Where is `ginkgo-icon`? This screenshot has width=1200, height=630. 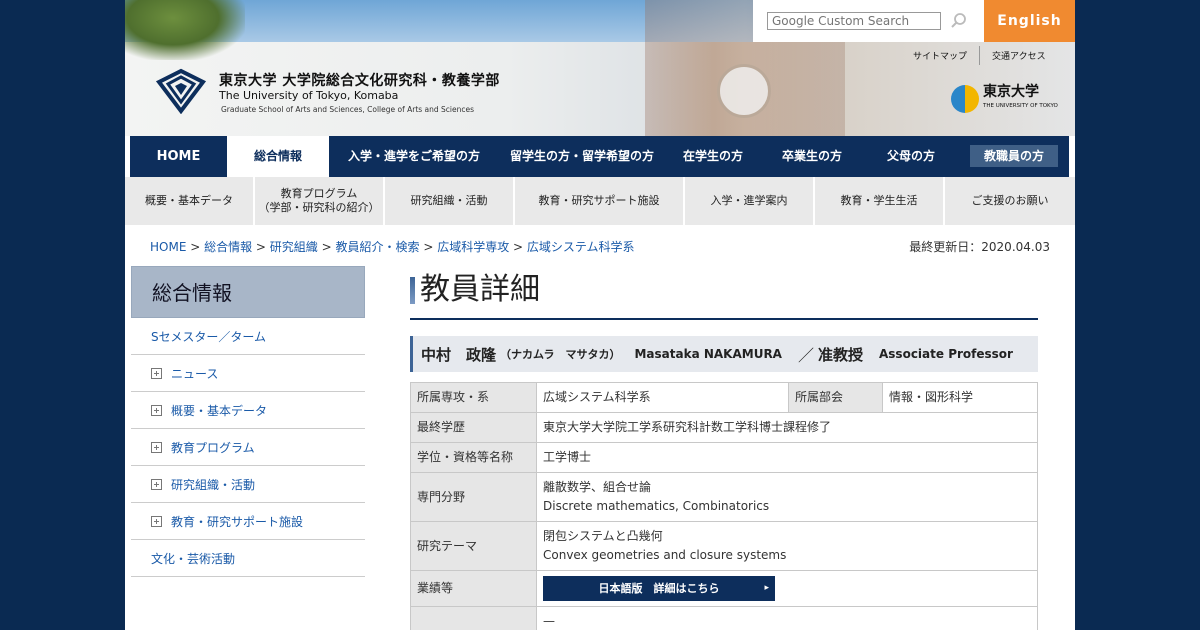
ginkgo-icon is located at coordinates (965, 99).